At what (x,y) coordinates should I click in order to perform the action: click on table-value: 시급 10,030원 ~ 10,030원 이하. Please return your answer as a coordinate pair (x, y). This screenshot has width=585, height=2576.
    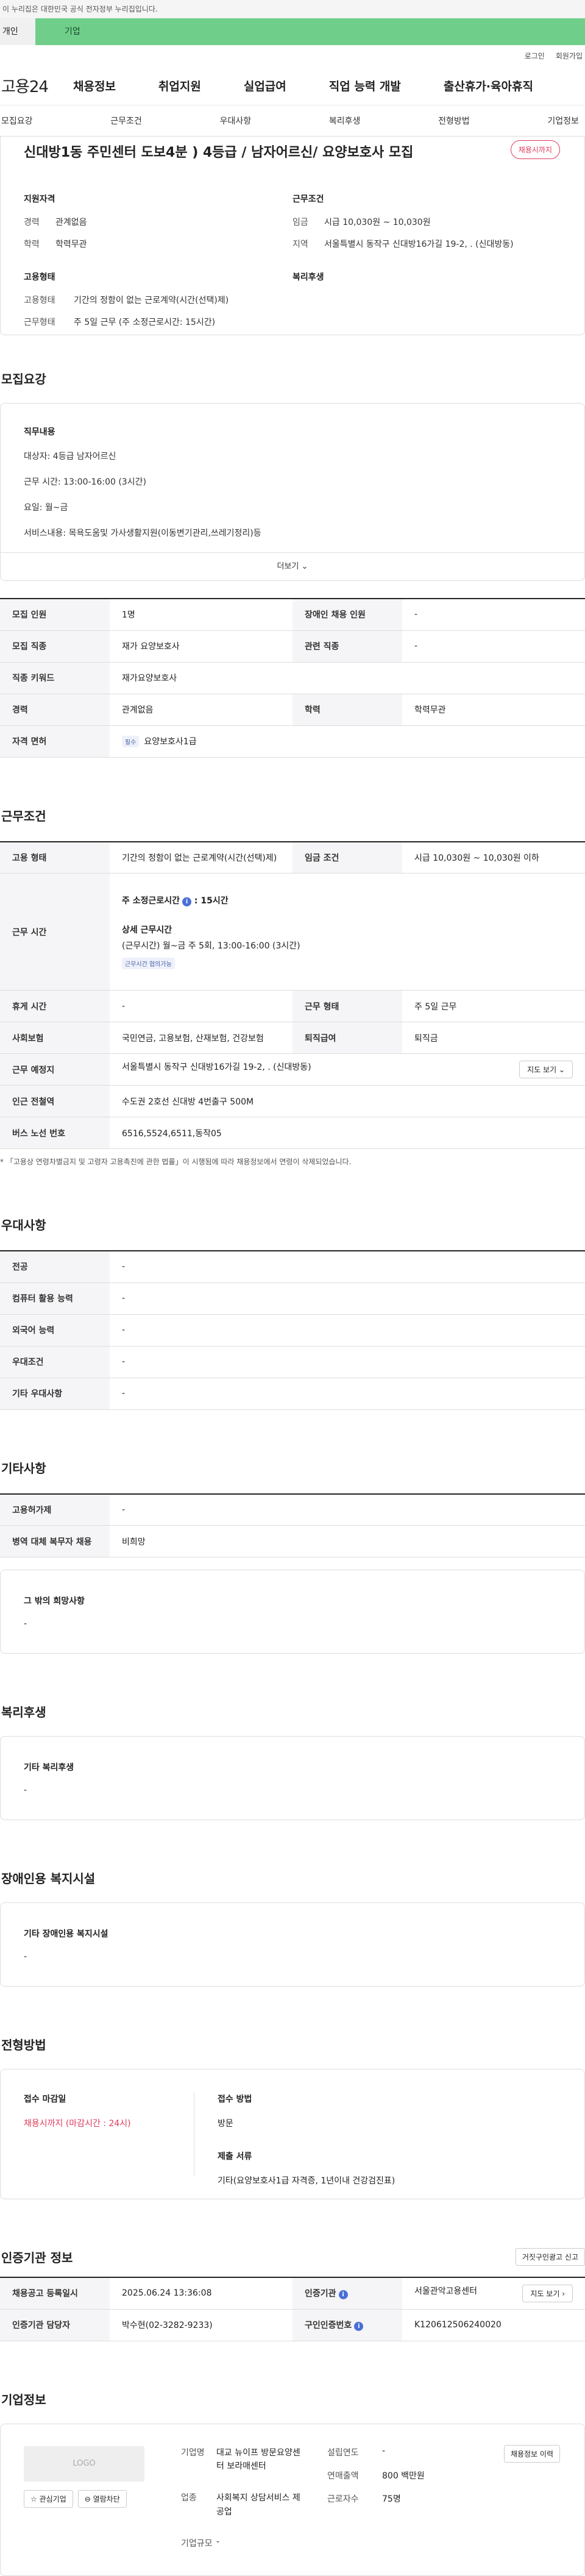
    Looking at the image, I should click on (493, 857).